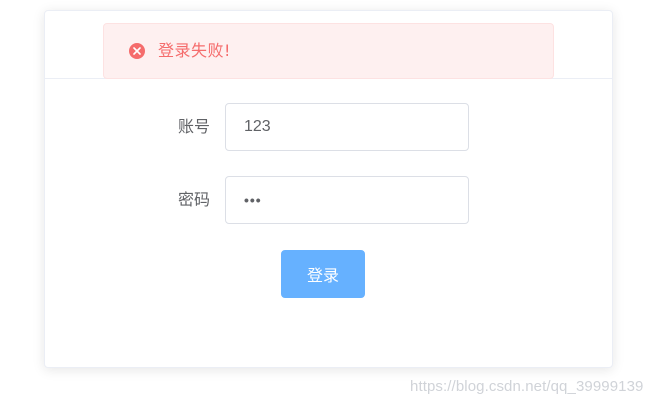  I want to click on error-circle-icon, so click(137, 51).